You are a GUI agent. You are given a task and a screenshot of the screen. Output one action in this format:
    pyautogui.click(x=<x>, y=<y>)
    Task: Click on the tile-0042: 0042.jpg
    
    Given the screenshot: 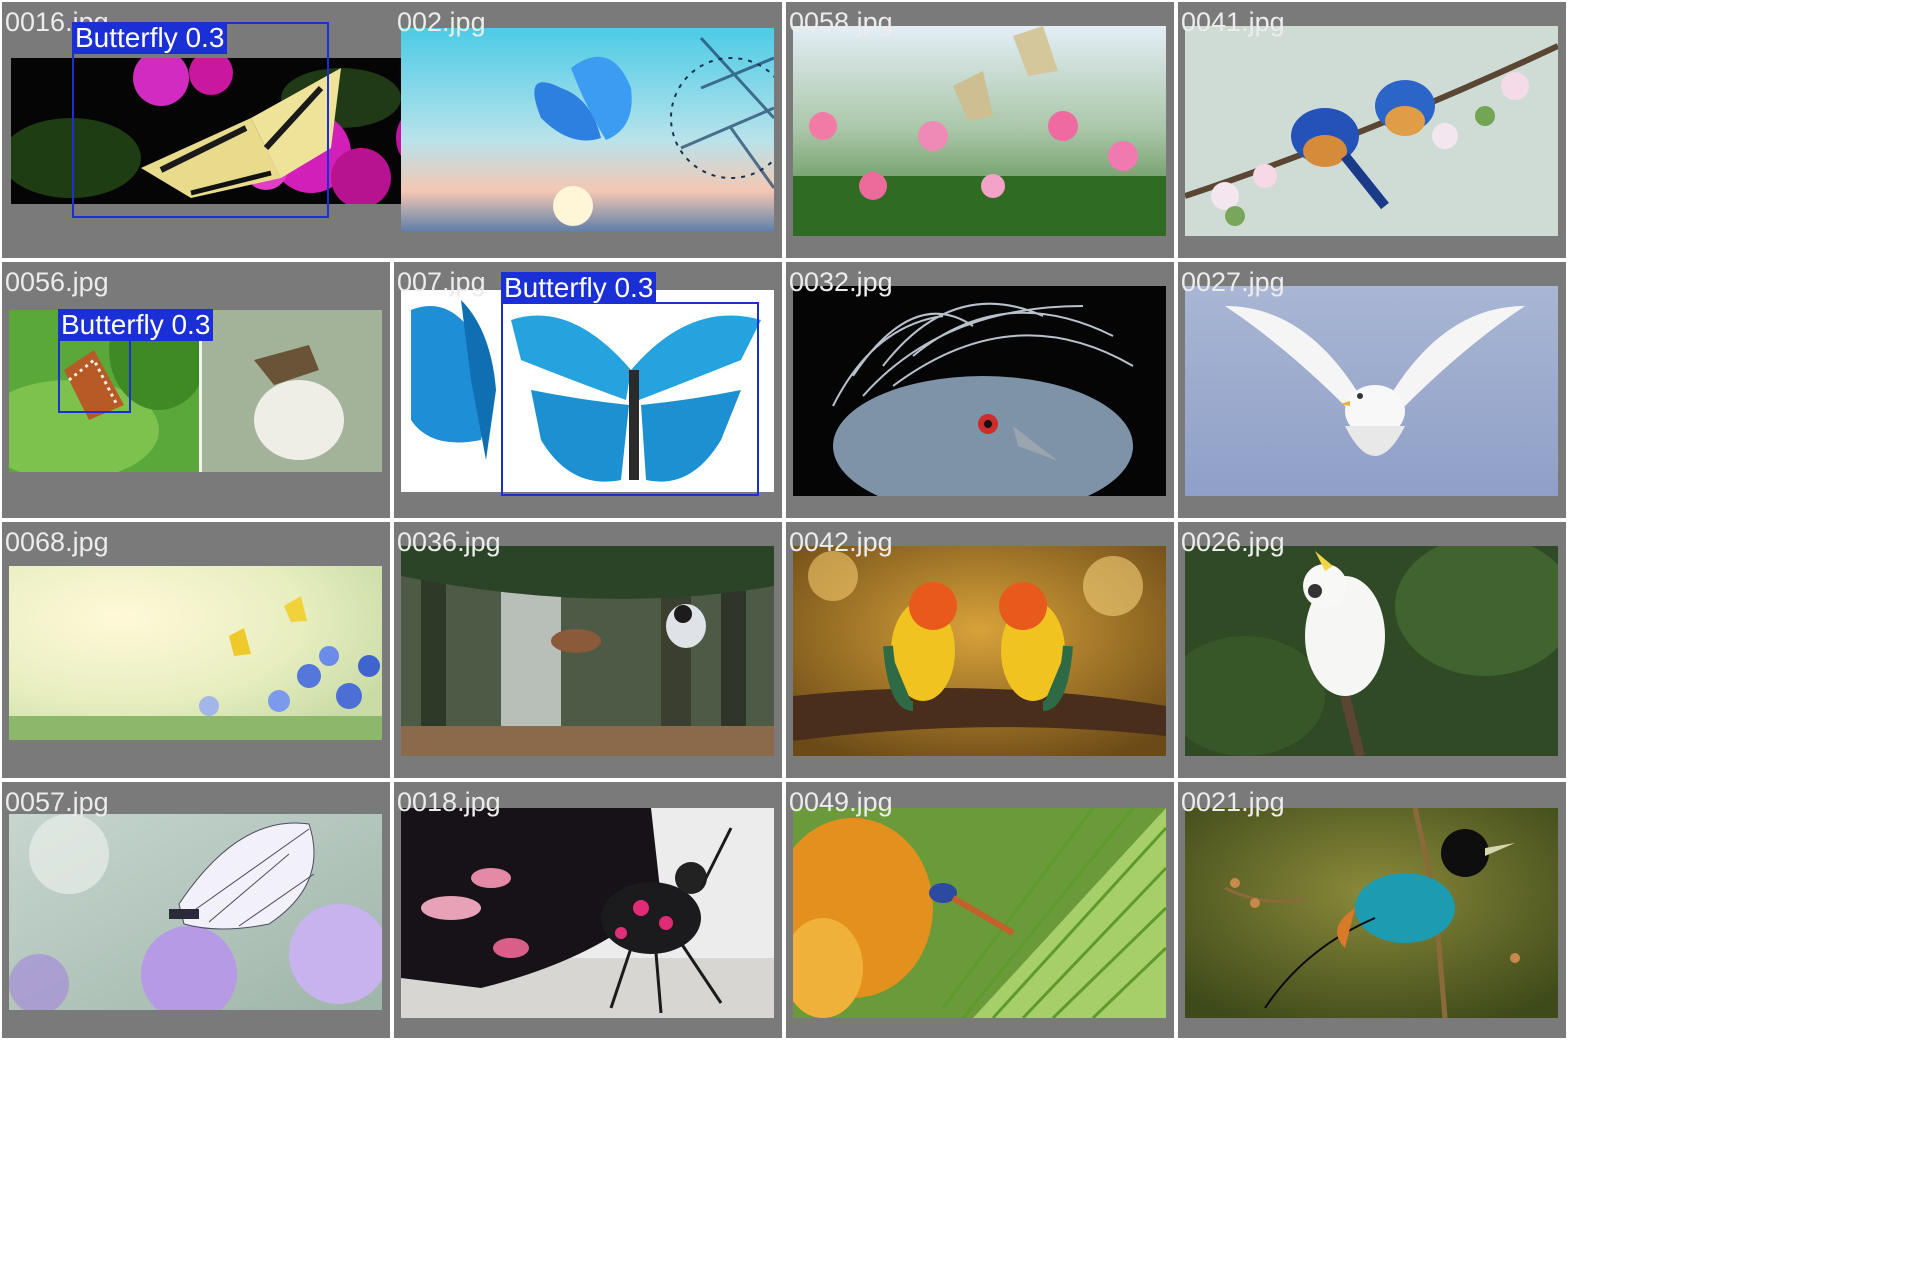 What is the action you would take?
    pyautogui.click(x=980, y=650)
    